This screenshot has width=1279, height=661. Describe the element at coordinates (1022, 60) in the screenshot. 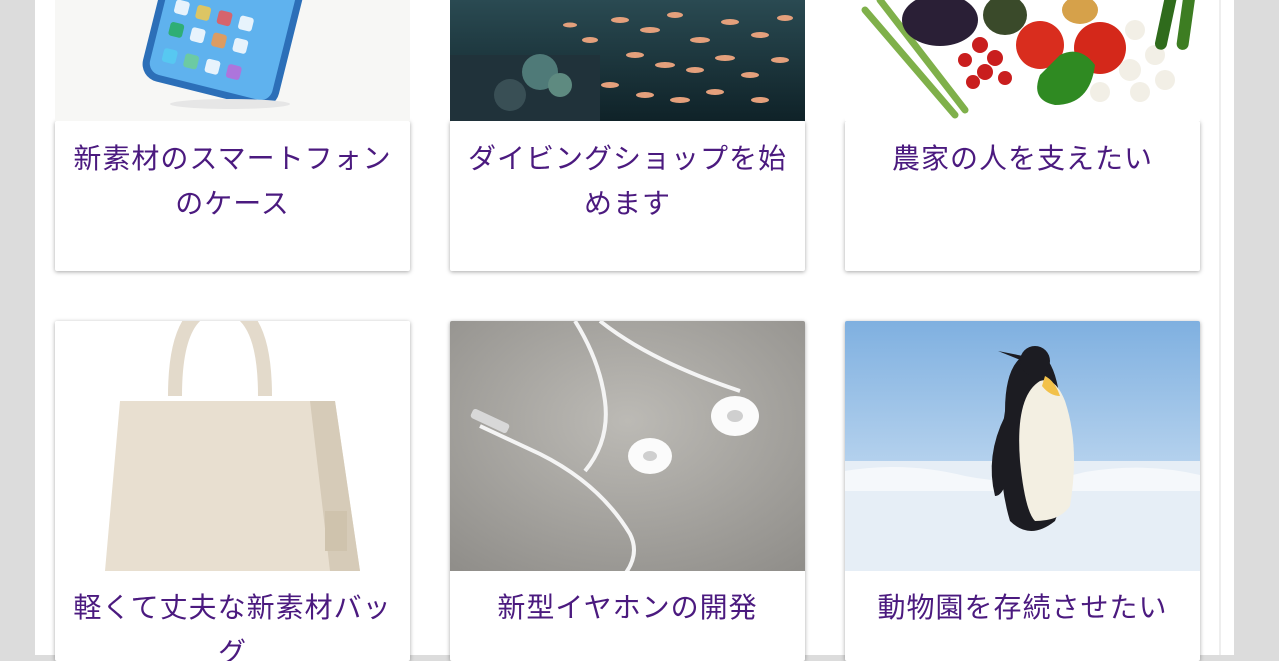

I see `vegetables-photo` at that location.